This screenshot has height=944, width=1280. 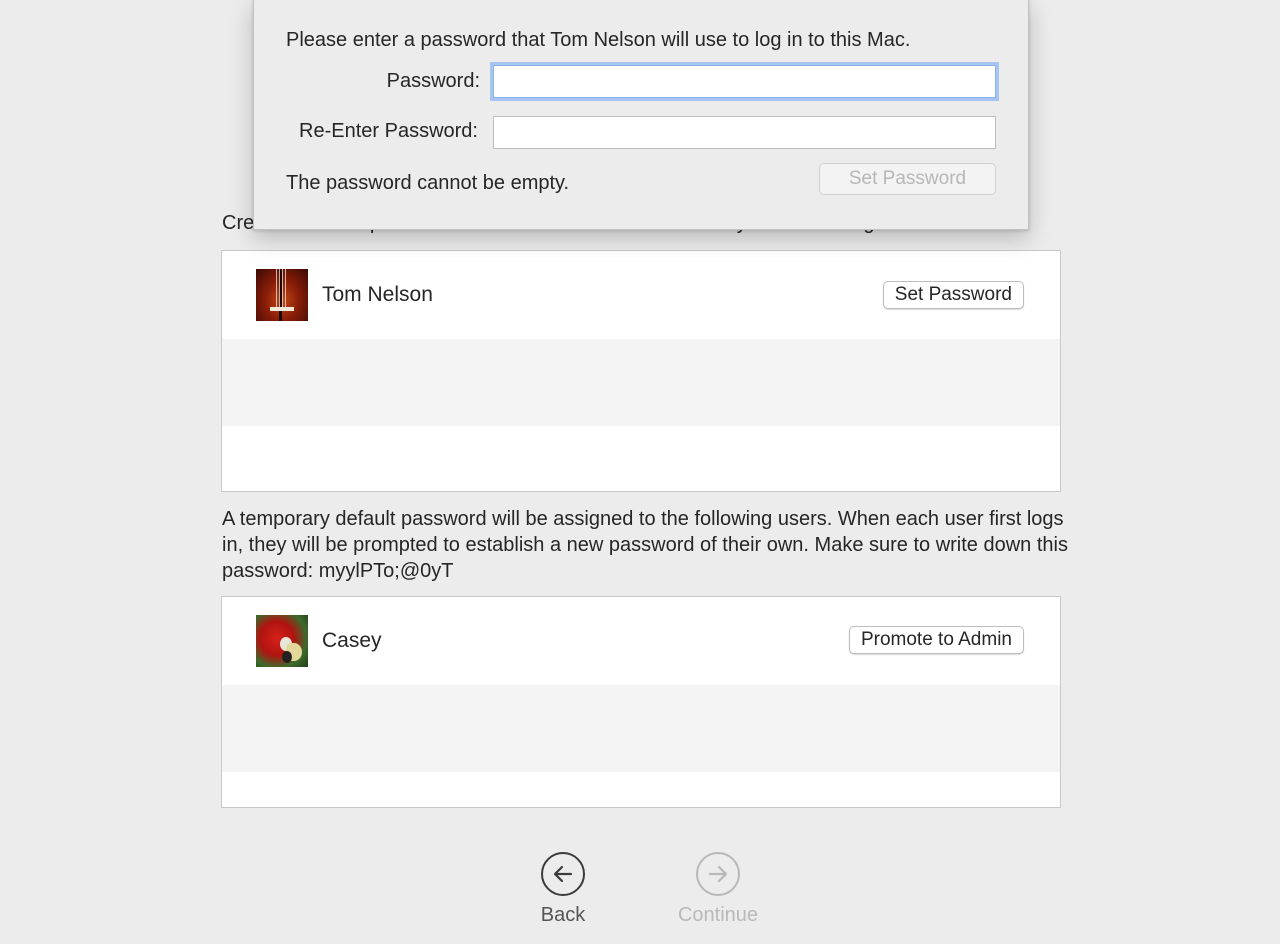 I want to click on back-button: Back, so click(x=563, y=889).